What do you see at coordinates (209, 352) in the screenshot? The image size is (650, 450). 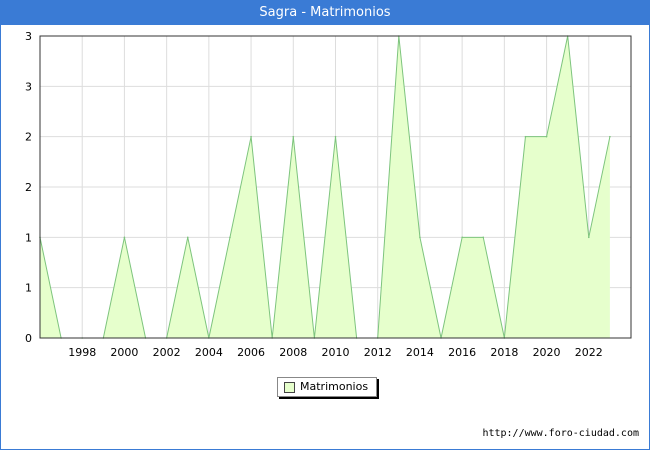 I see `x-tick-label: 2004` at bounding box center [209, 352].